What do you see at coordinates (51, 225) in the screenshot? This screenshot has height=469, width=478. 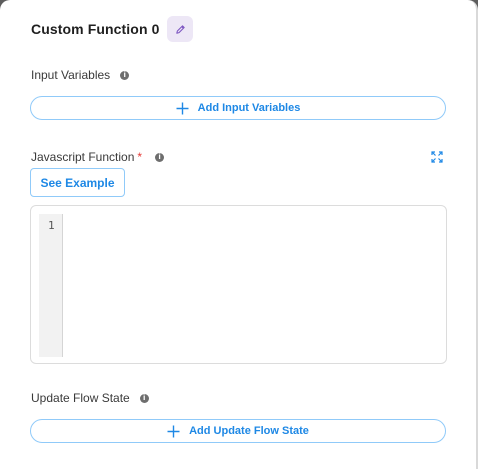 I see `line-number: 1` at bounding box center [51, 225].